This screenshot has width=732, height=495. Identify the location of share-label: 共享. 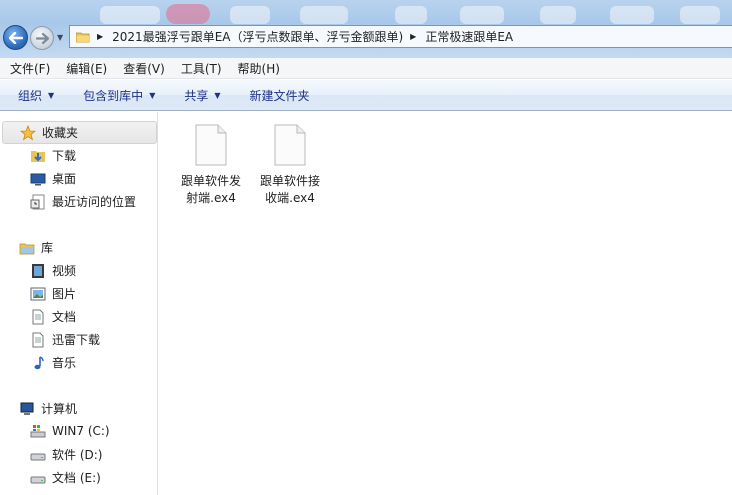
(196, 95).